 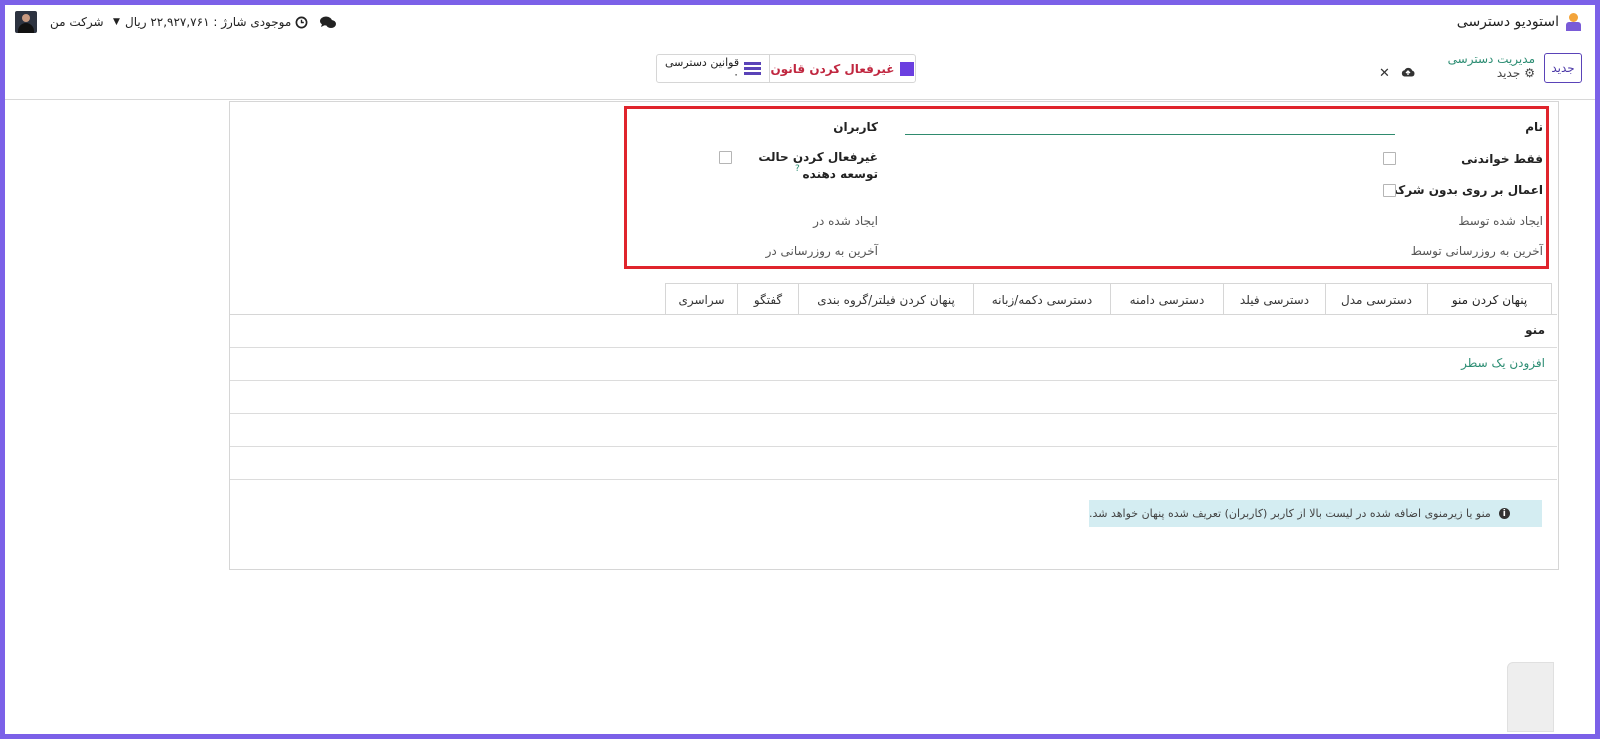 What do you see at coordinates (1529, 73) in the screenshot?
I see `gear-icon: ⚙` at bounding box center [1529, 73].